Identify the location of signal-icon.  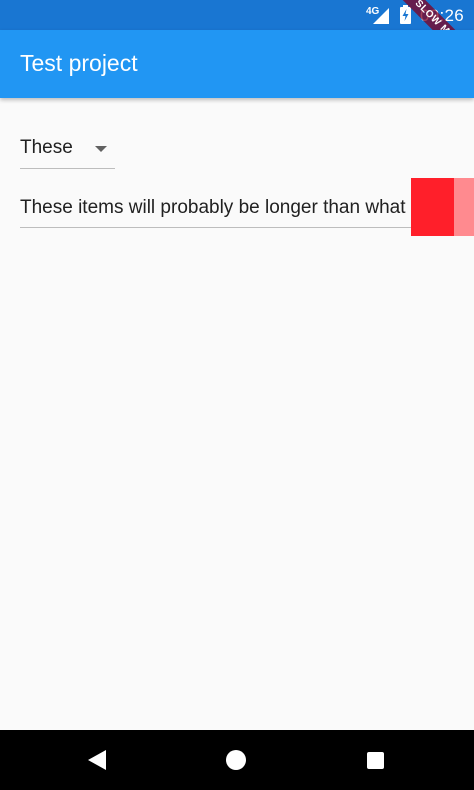
(381, 16).